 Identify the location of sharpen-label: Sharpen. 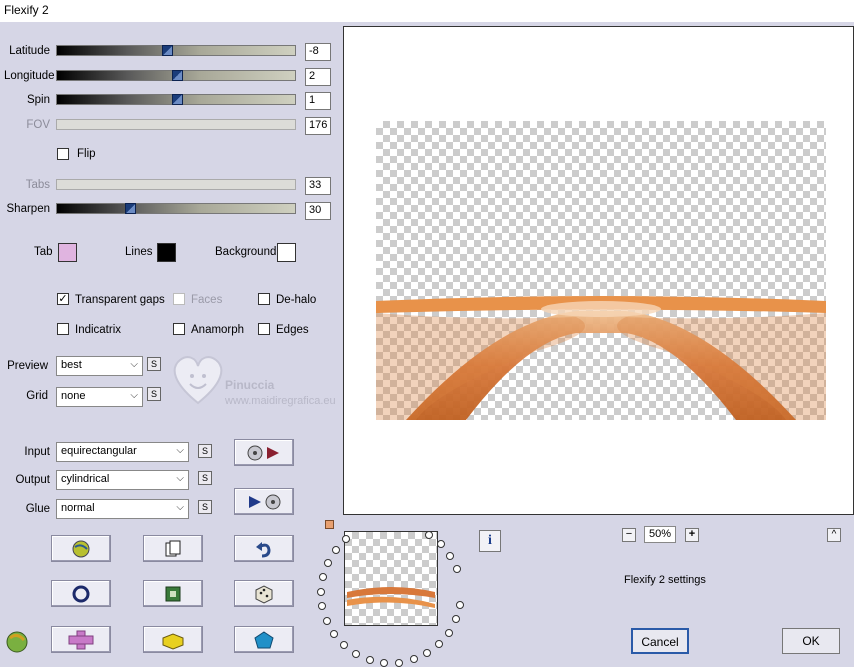
(28, 209).